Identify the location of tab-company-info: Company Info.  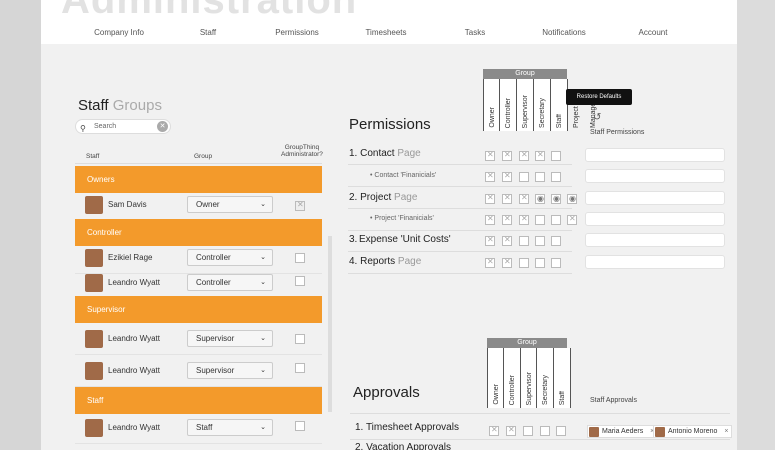
(119, 32).